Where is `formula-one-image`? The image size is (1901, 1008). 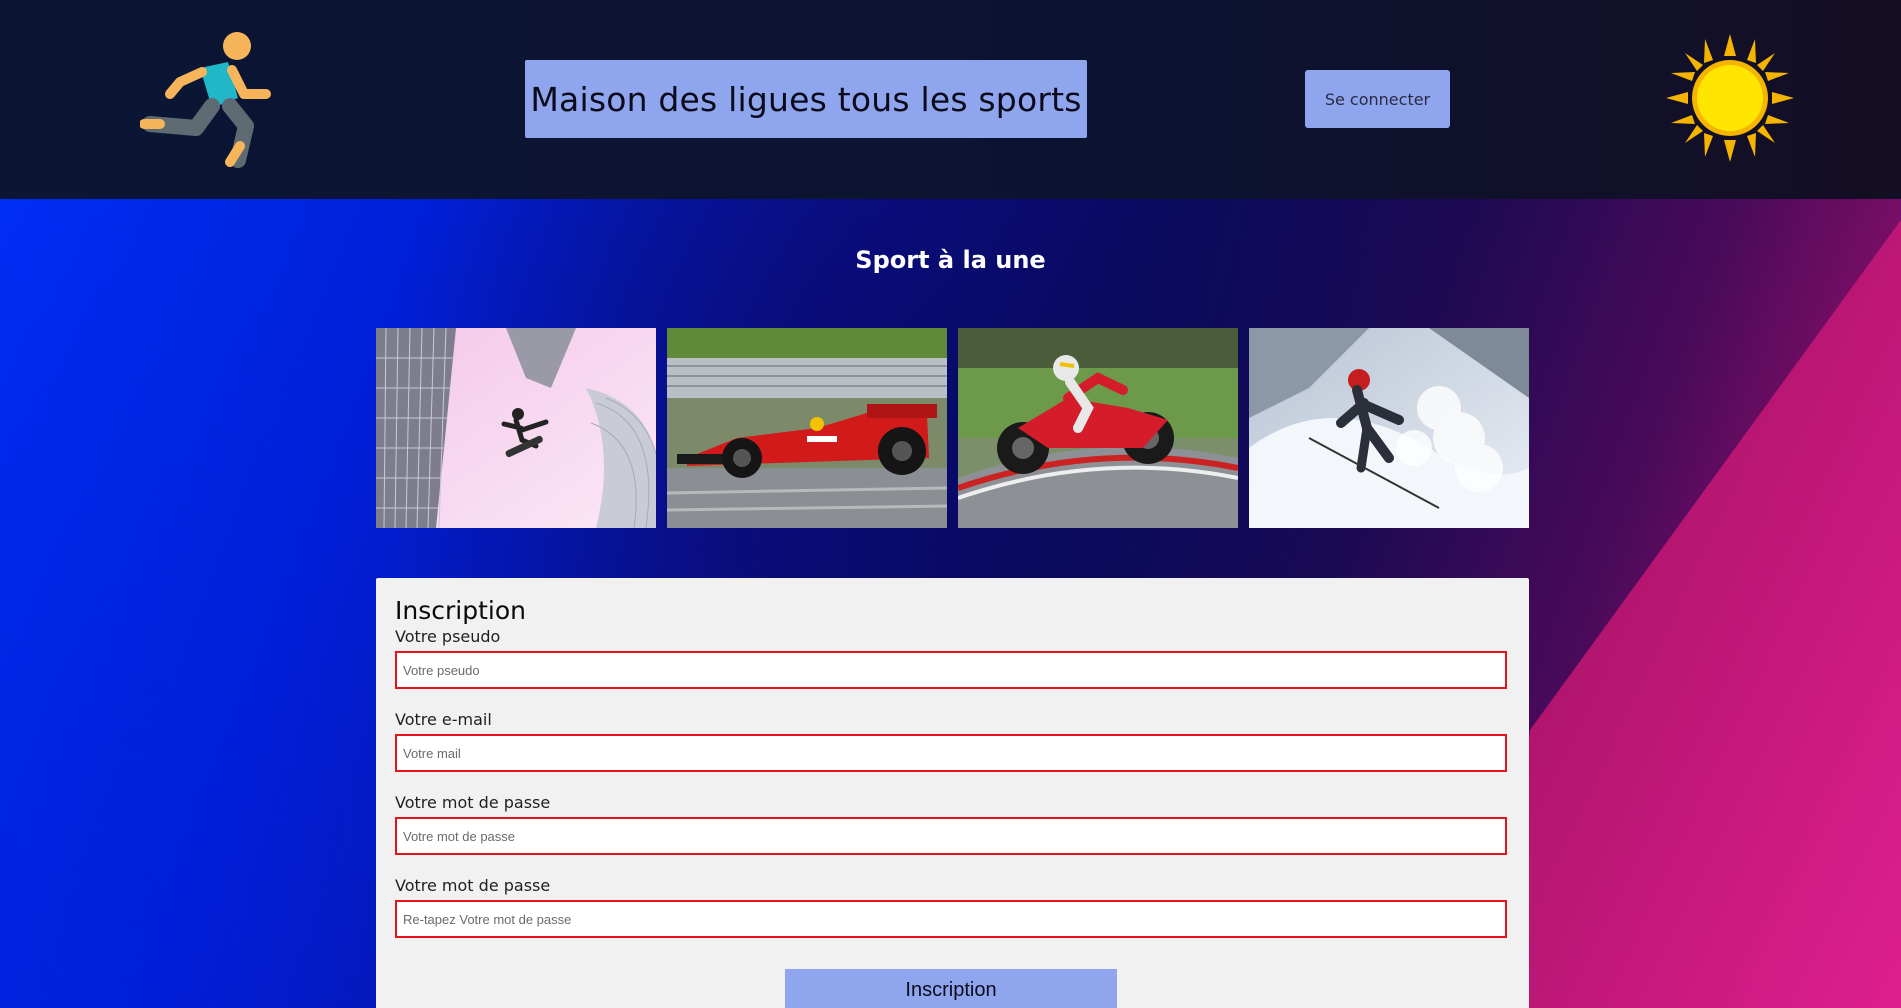
formula-one-image is located at coordinates (807, 428).